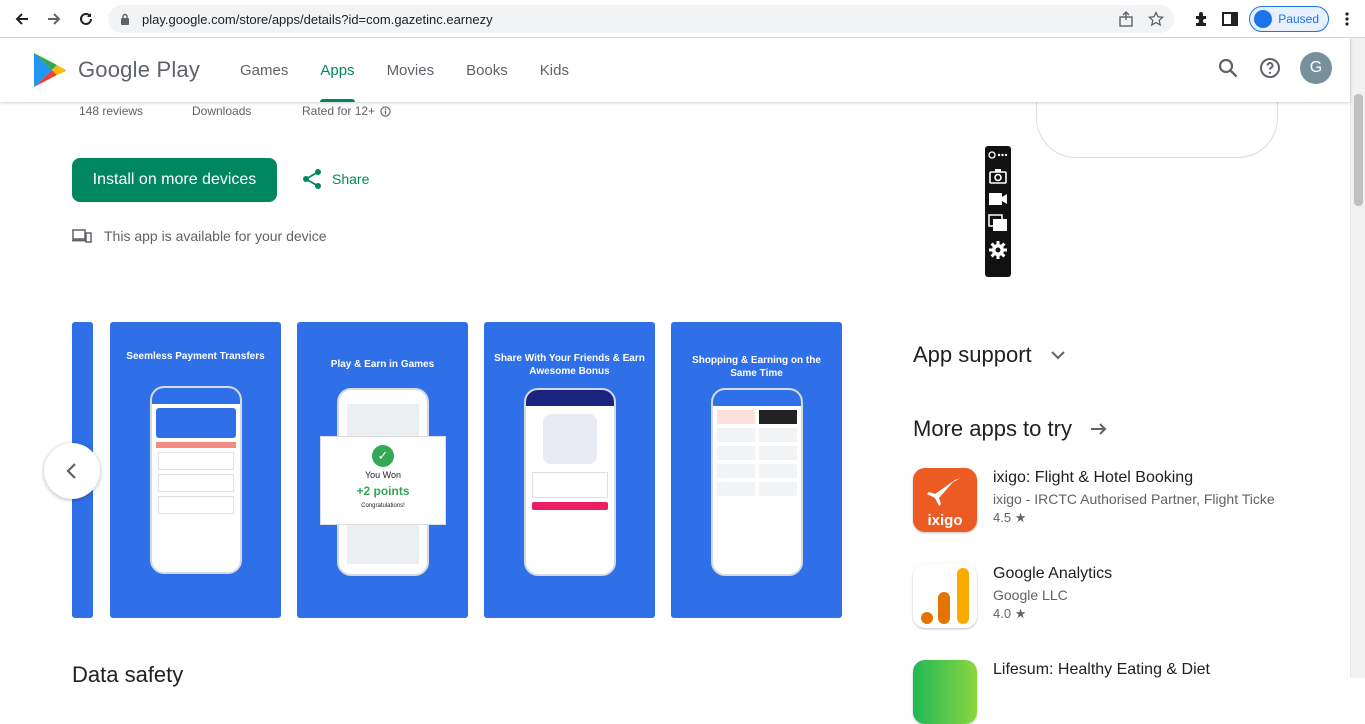 The height and width of the screenshot is (724, 1365). I want to click on airplane-icon, so click(944, 492).